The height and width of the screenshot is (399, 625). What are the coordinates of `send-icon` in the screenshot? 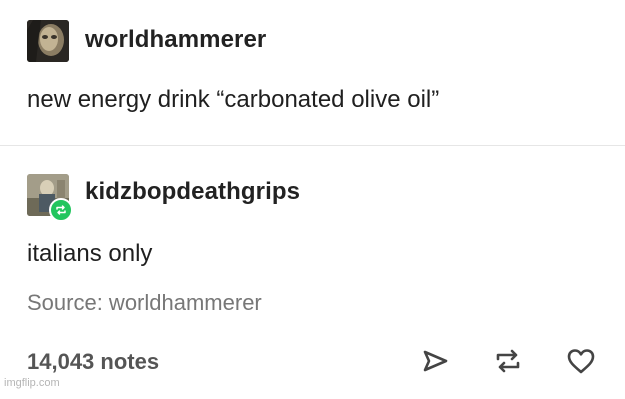 It's located at (435, 361).